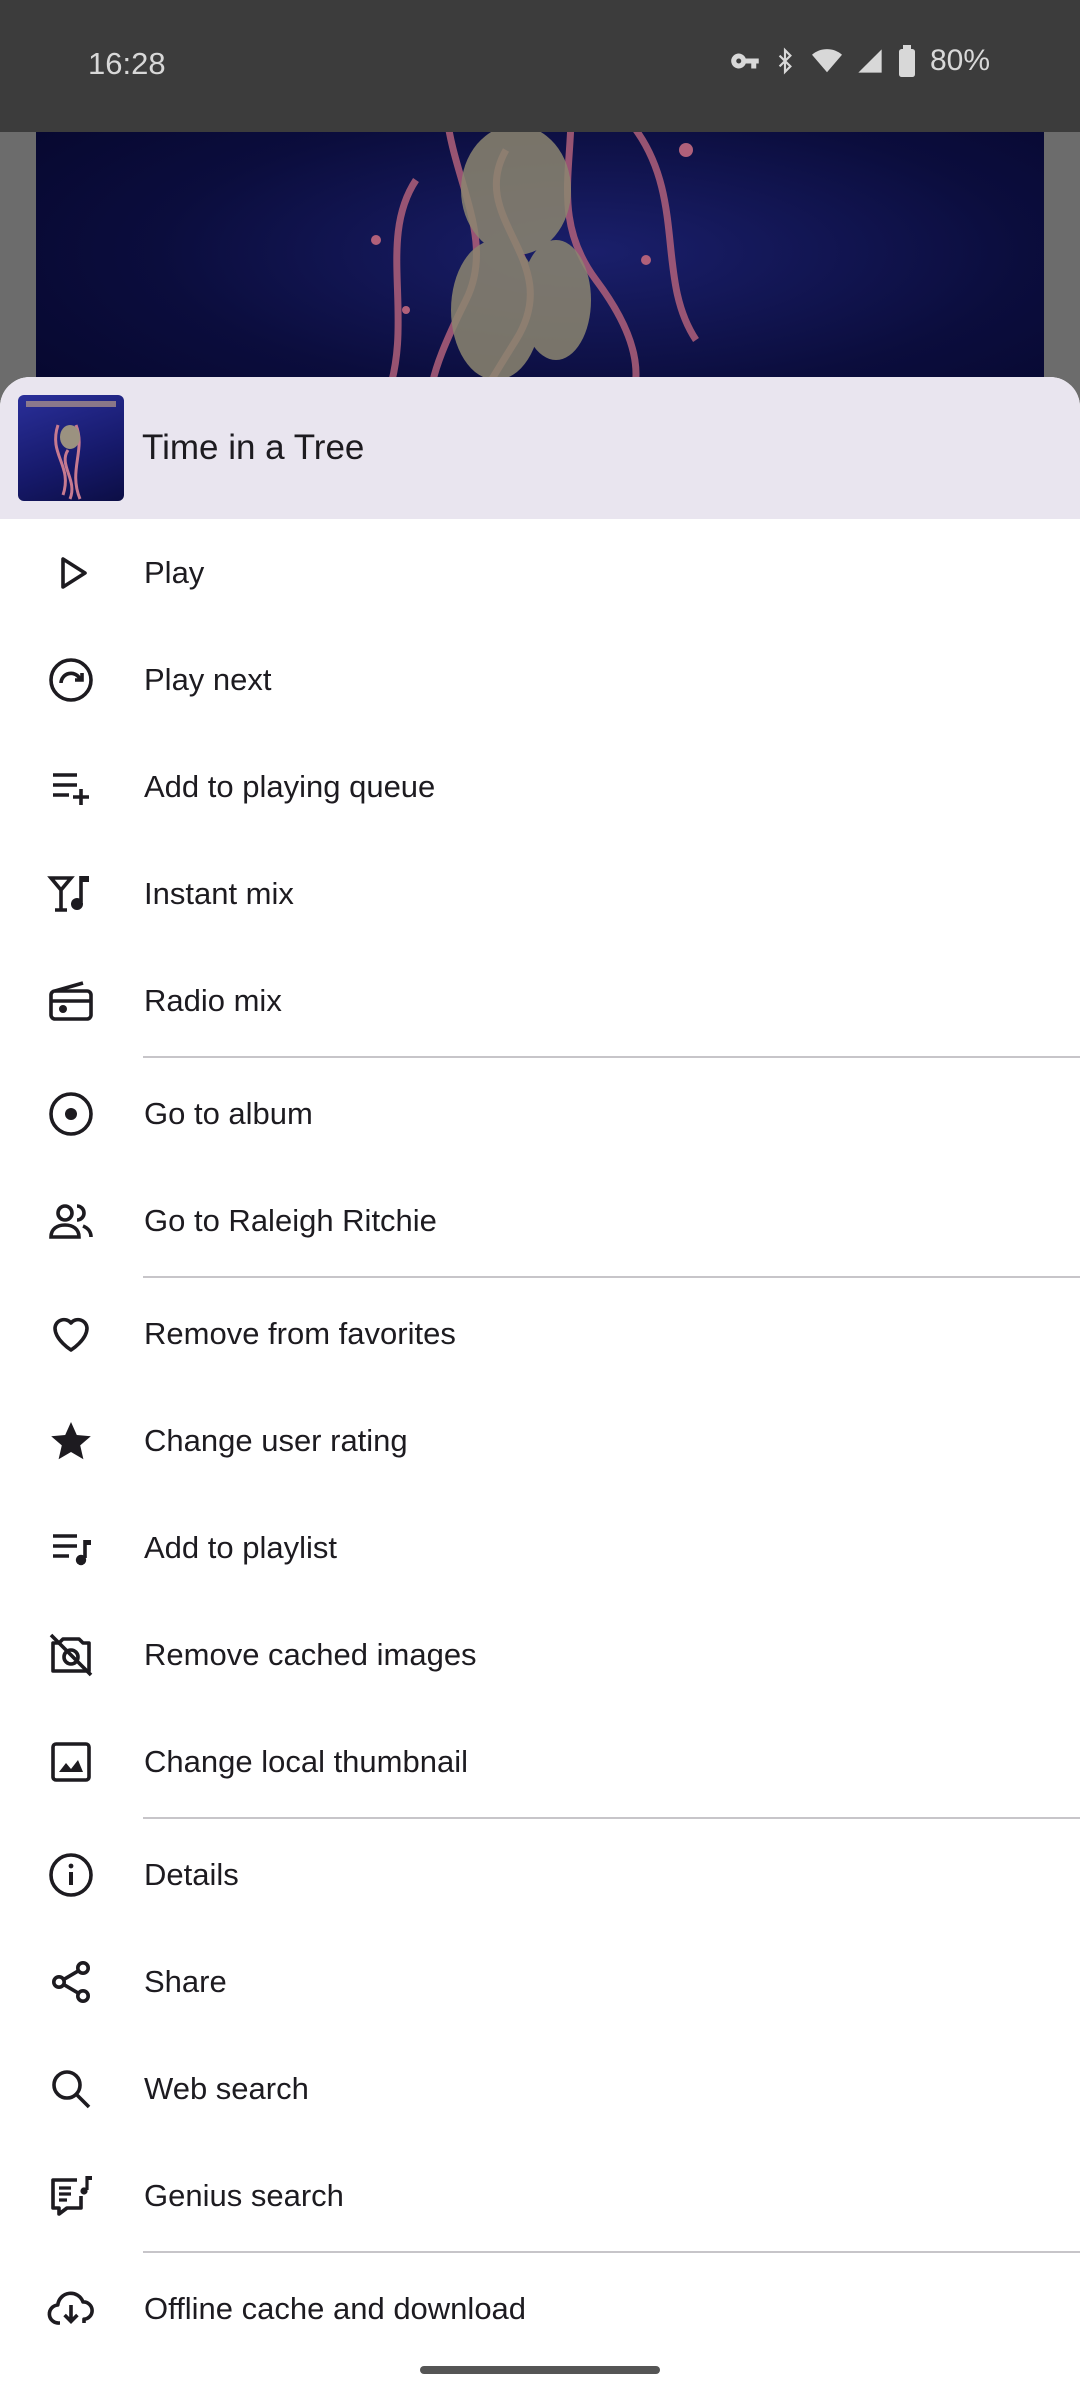 The height and width of the screenshot is (2400, 1080). Describe the element at coordinates (71, 2196) in the screenshot. I see `lyrics-icon` at that location.